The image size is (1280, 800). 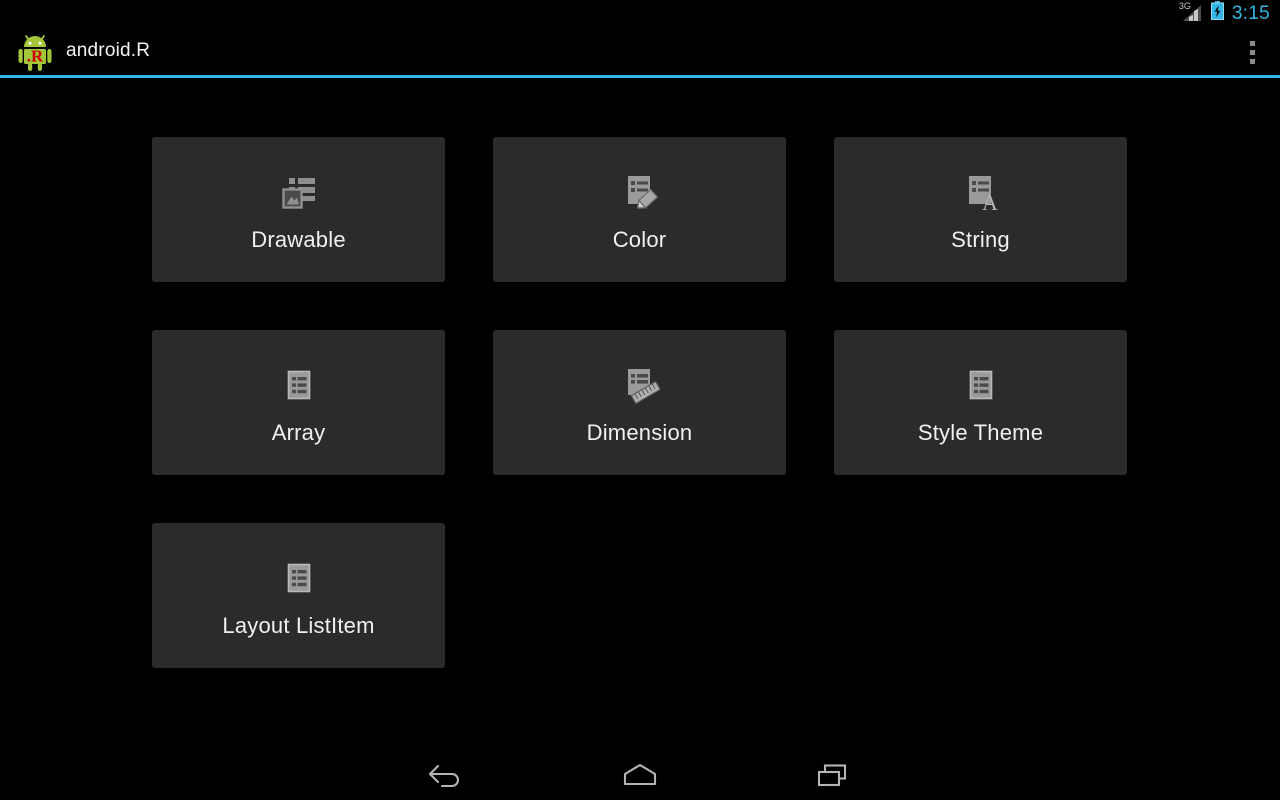 What do you see at coordinates (832, 775) in the screenshot?
I see `recent-apps-icon` at bounding box center [832, 775].